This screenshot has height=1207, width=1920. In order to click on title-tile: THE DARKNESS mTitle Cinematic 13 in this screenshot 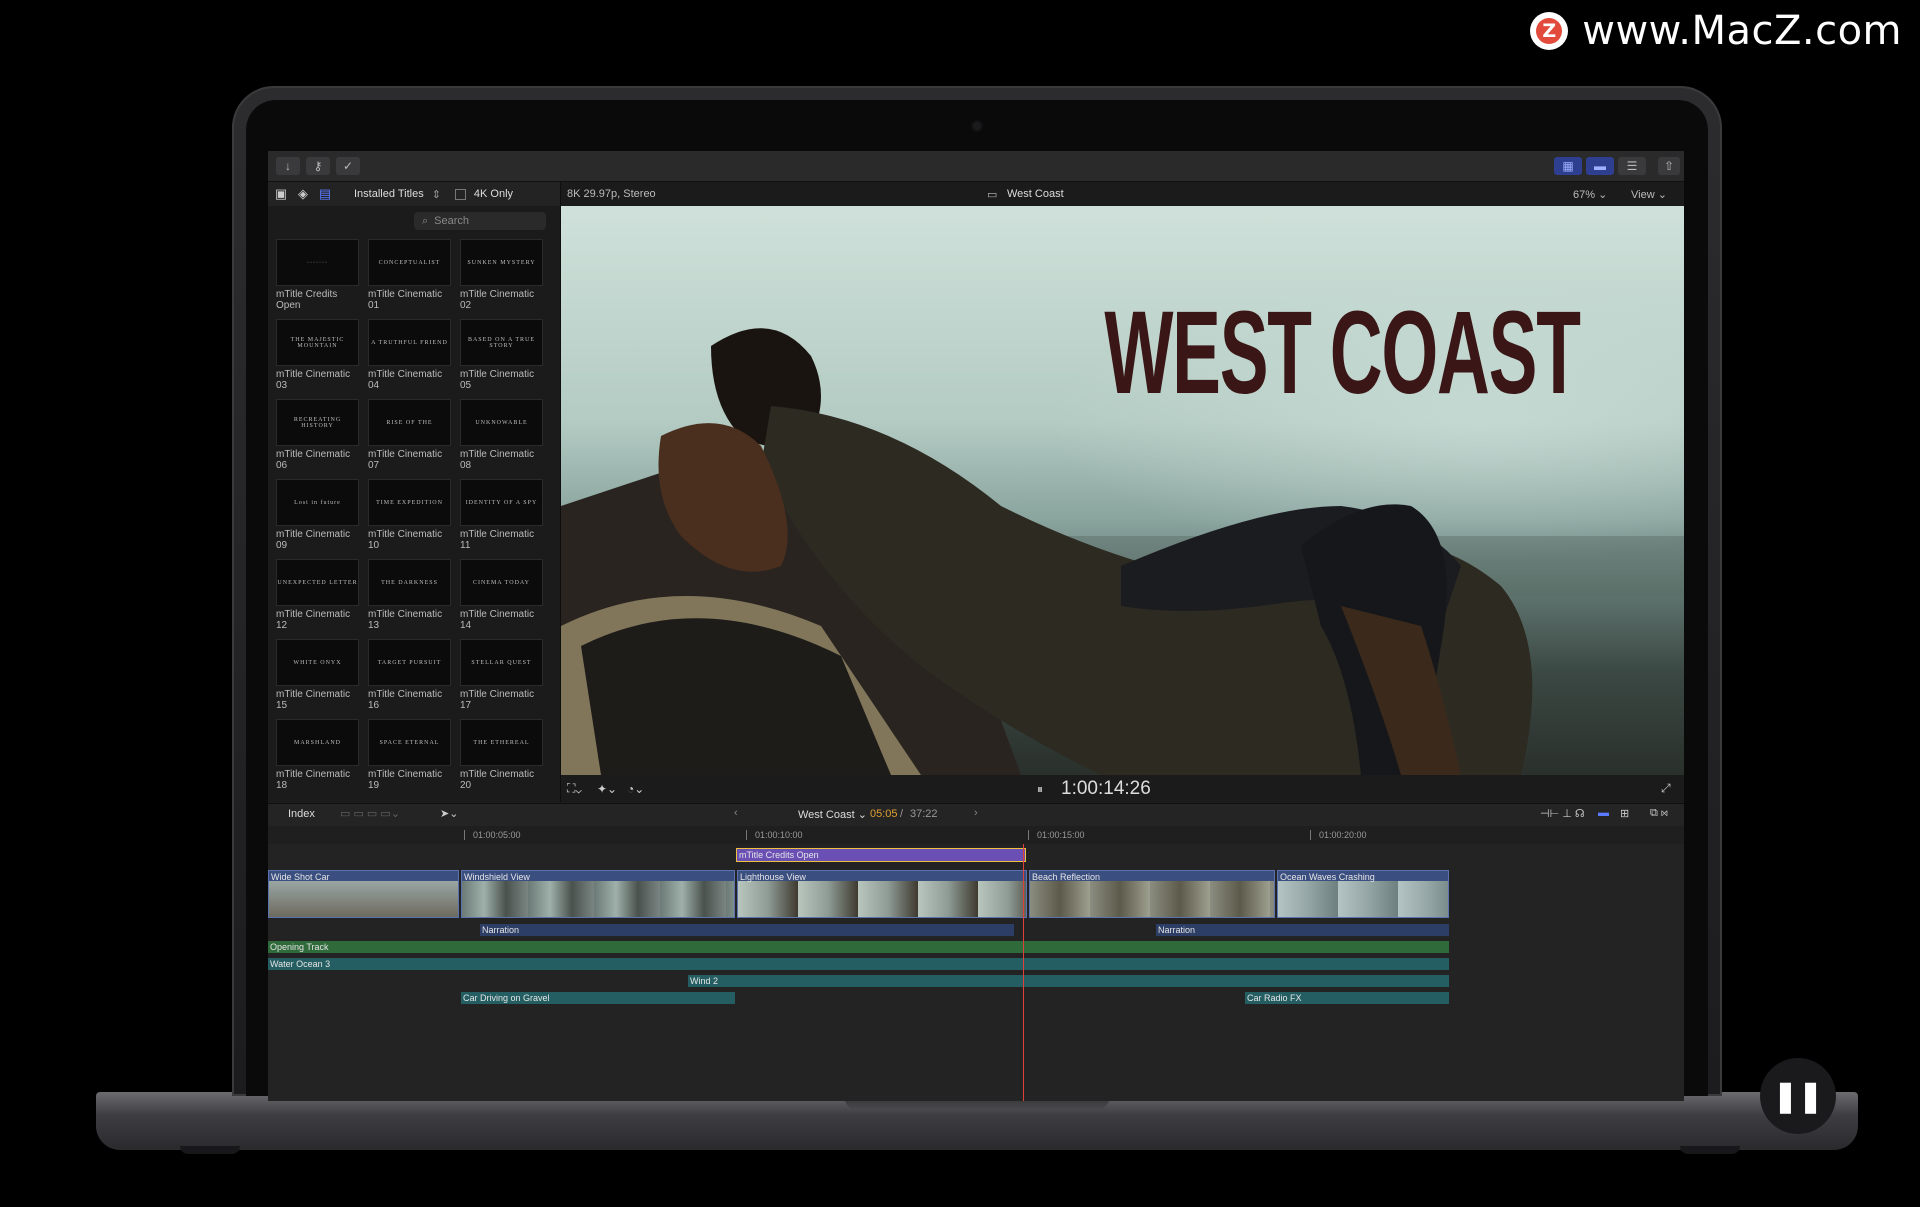, I will do `click(409, 596)`.